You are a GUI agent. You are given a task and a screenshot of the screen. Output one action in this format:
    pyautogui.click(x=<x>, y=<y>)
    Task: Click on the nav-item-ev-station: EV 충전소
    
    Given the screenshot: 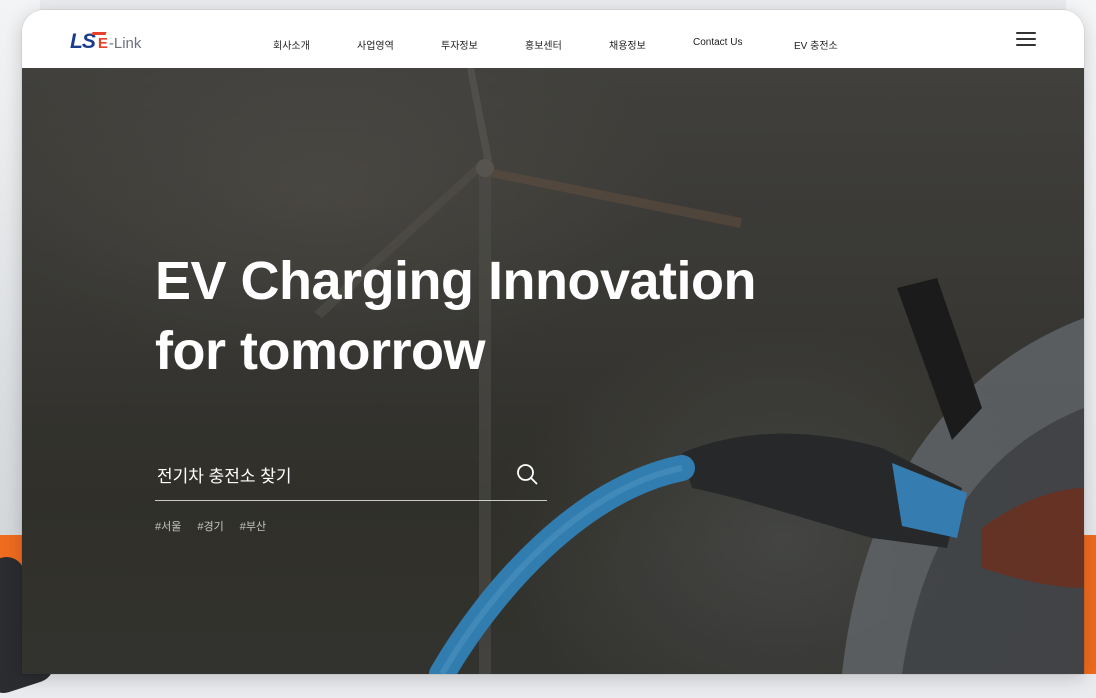 What is the action you would take?
    pyautogui.click(x=816, y=44)
    